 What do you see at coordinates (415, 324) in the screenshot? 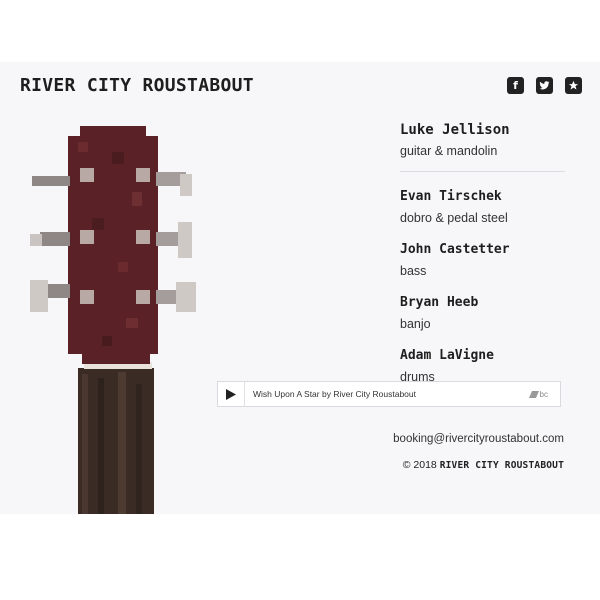
I see `member-role: banjo` at bounding box center [415, 324].